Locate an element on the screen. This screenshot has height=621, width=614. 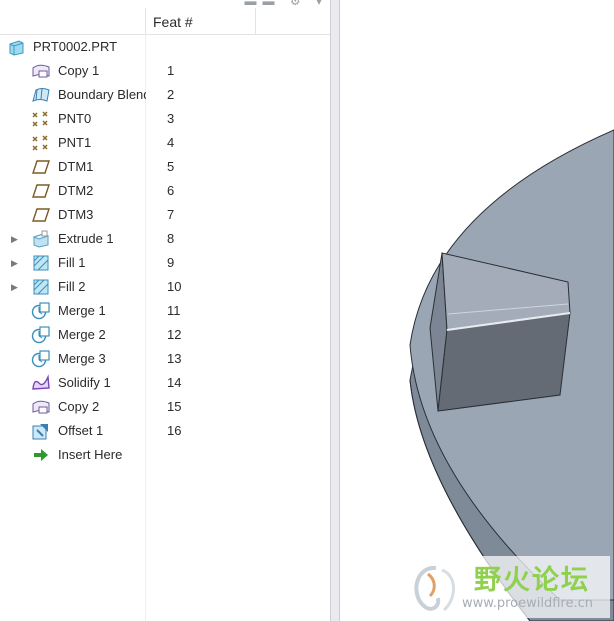
tree-item-fill-1: ▶ Fill 1 9 is located at coordinates (165, 263).